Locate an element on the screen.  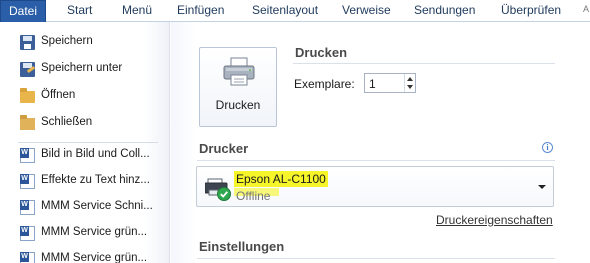
chevron-down-icon is located at coordinates (542, 187).